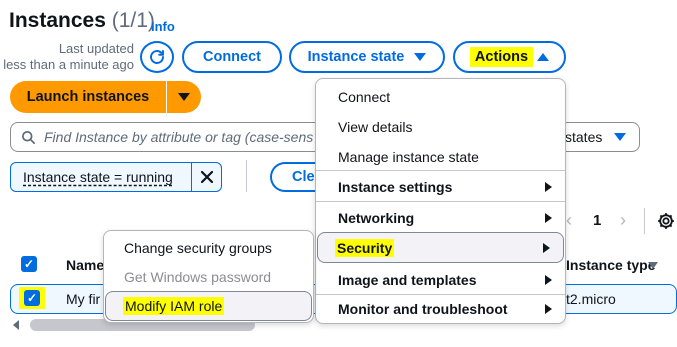  I want to click on submenu-item-change-security-groups: Change security groups, so click(208, 248).